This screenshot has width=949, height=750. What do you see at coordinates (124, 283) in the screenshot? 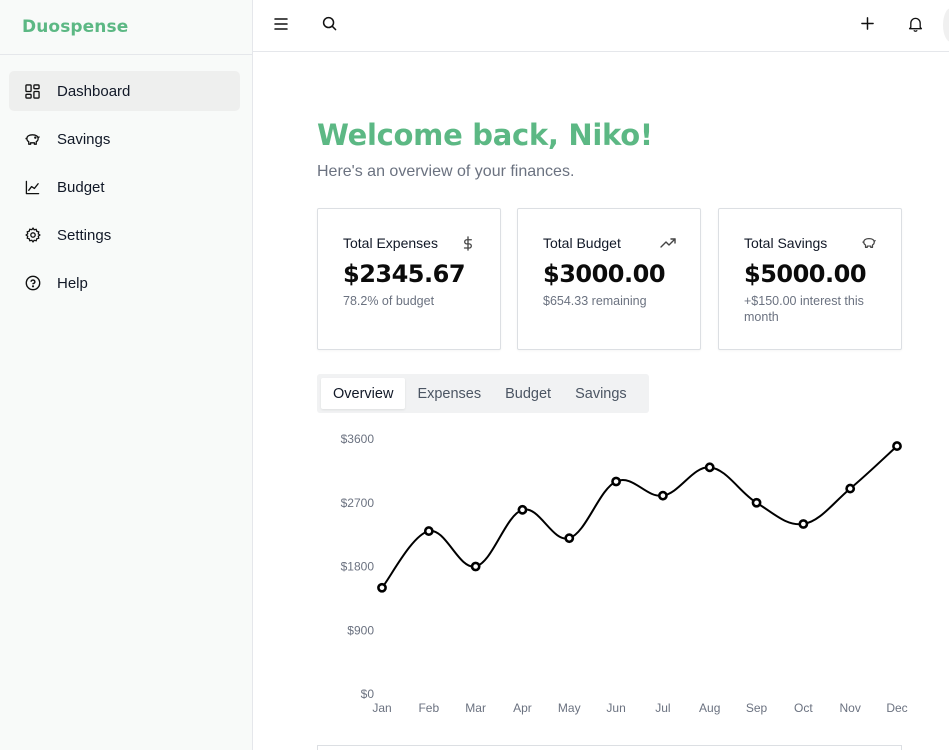
I see `sidebar-item-help: Help` at bounding box center [124, 283].